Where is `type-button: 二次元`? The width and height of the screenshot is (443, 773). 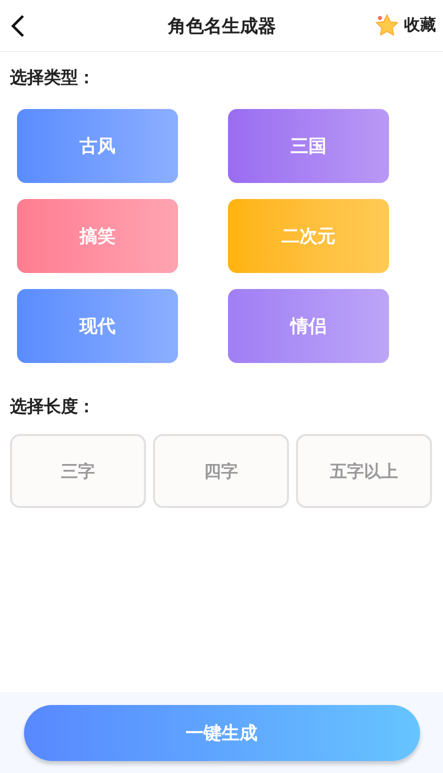
type-button: 二次元 is located at coordinates (308, 236).